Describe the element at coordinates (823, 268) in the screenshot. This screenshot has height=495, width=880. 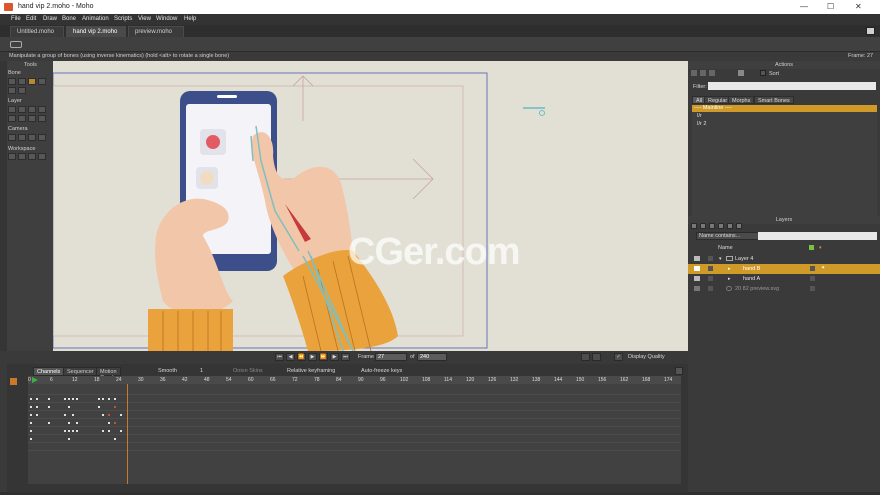
I see `star-icon: ✦` at that location.